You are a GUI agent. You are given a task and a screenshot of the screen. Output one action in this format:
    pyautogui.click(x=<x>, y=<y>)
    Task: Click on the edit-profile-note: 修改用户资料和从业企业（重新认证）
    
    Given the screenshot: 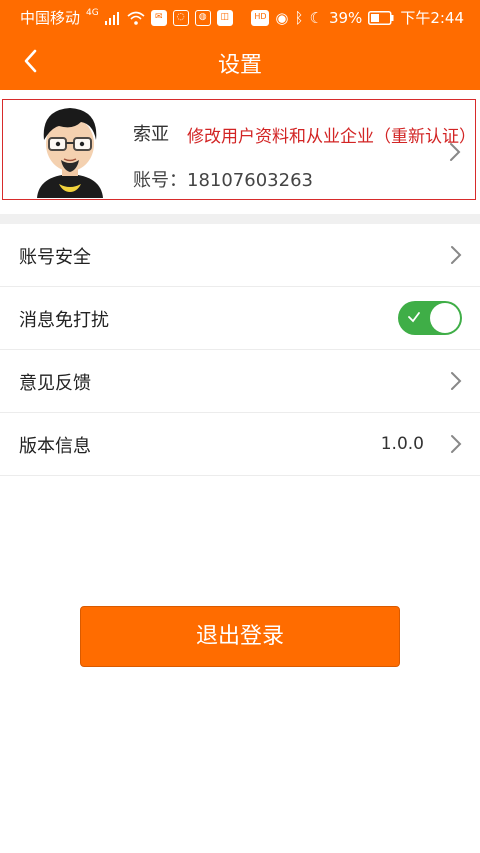 What is the action you would take?
    pyautogui.click(x=331, y=137)
    